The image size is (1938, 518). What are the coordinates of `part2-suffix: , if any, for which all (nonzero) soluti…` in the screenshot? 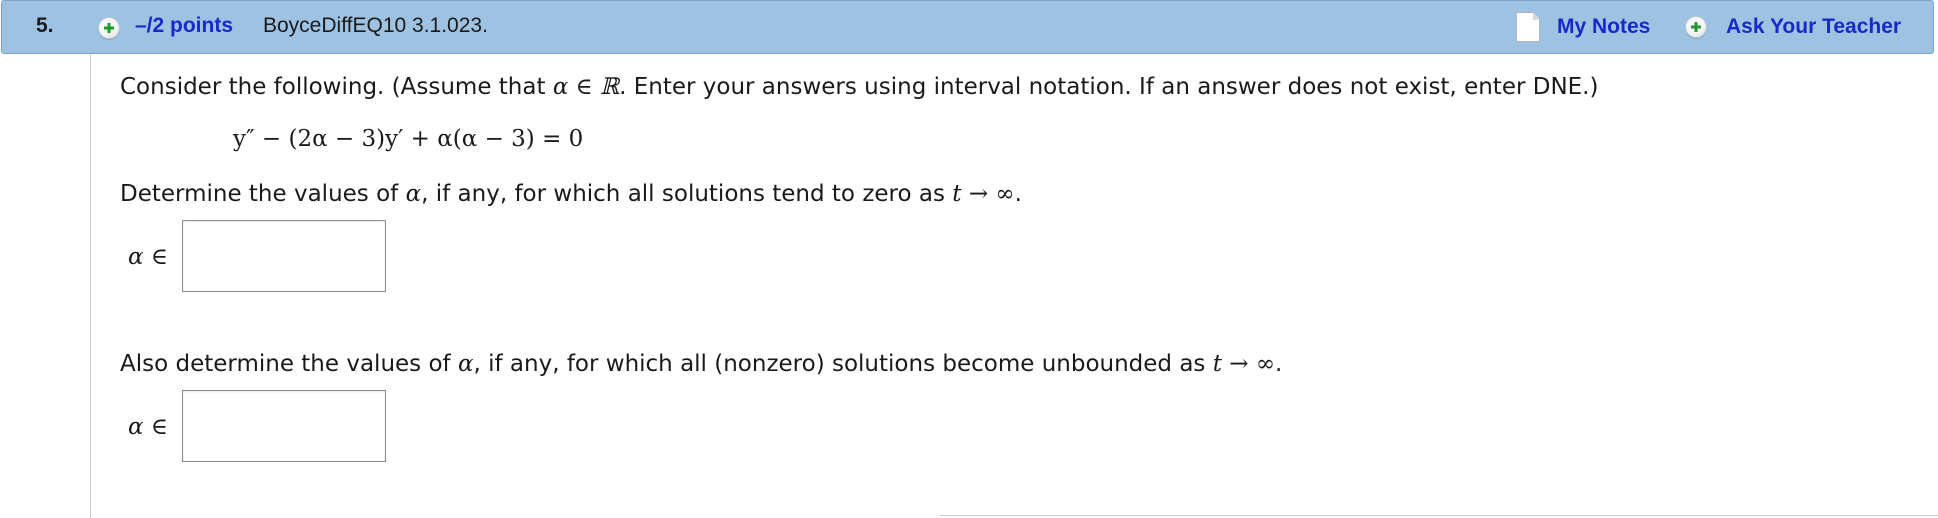 It's located at (843, 364).